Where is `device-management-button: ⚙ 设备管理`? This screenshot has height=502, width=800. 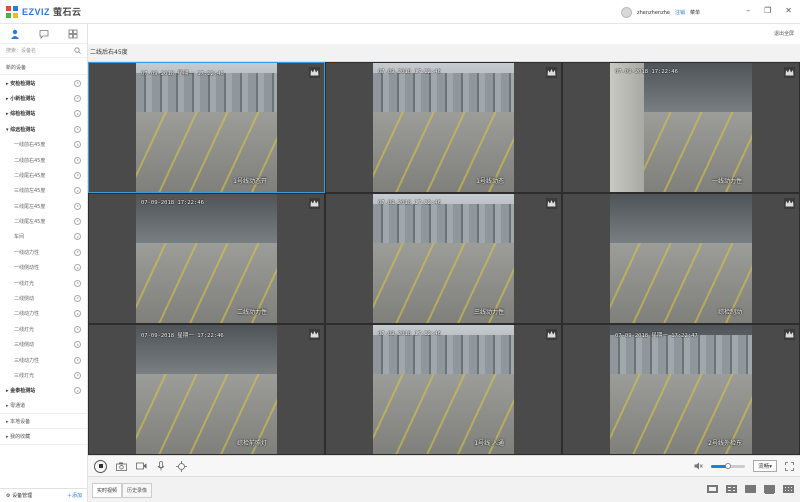
device-management-button: ⚙ 设备管理 is located at coordinates (19, 495).